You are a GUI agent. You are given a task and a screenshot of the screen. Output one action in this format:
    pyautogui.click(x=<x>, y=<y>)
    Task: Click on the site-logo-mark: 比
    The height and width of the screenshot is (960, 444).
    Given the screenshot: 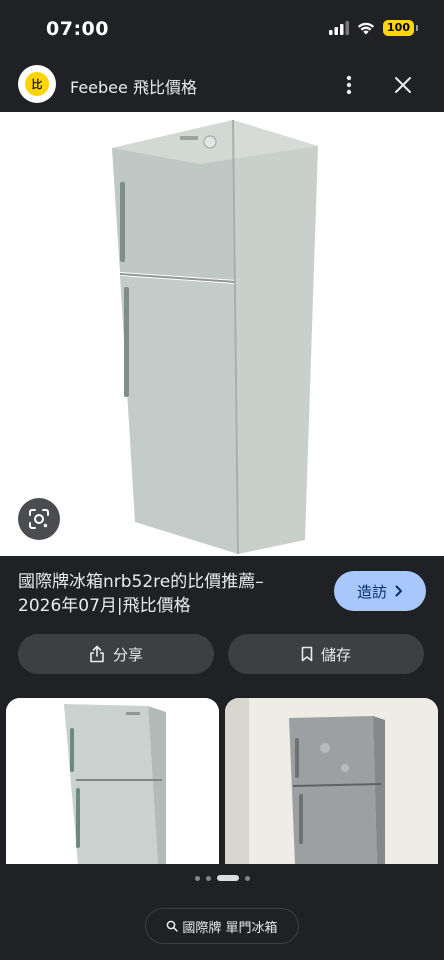 What is the action you would take?
    pyautogui.click(x=37, y=84)
    